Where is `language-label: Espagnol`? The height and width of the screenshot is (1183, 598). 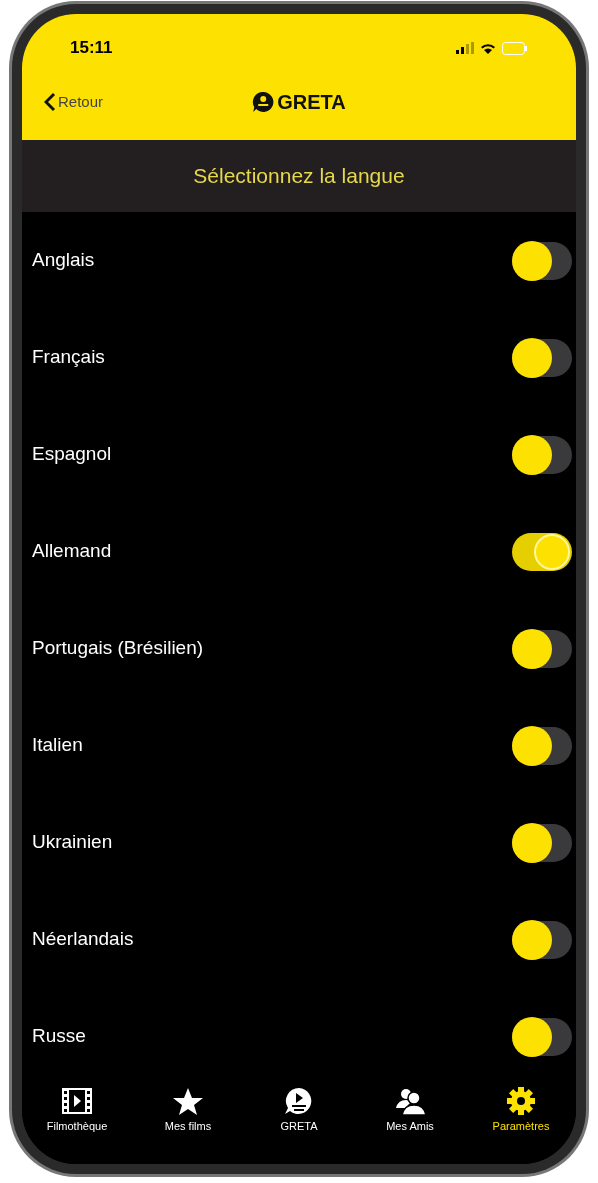 language-label: Espagnol is located at coordinates (72, 454).